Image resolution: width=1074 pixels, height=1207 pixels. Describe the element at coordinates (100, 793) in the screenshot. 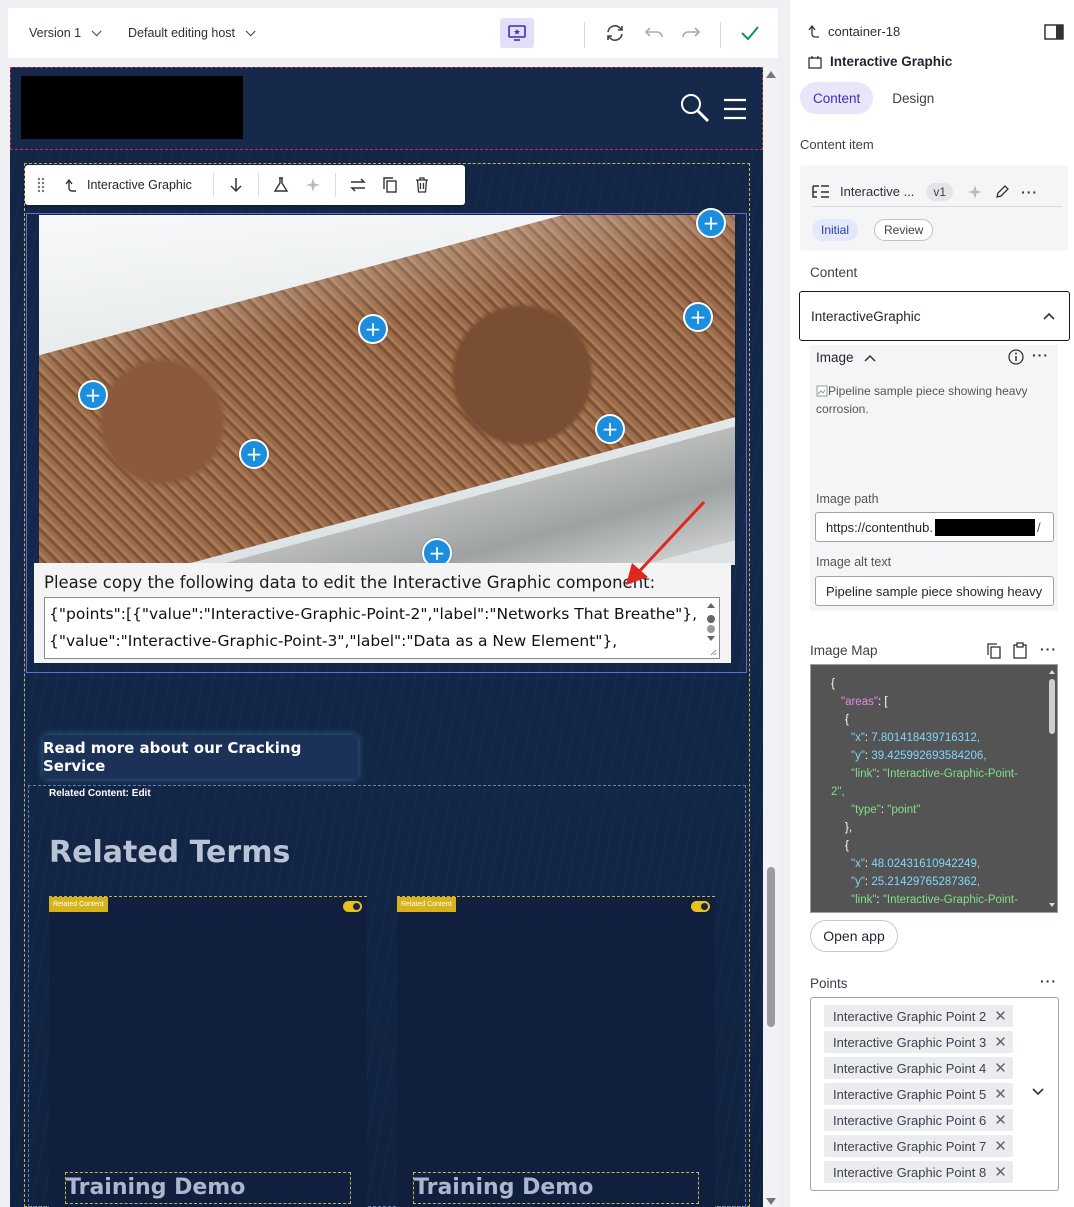

I see `related-content-edit-label: Related Content: Edit` at that location.